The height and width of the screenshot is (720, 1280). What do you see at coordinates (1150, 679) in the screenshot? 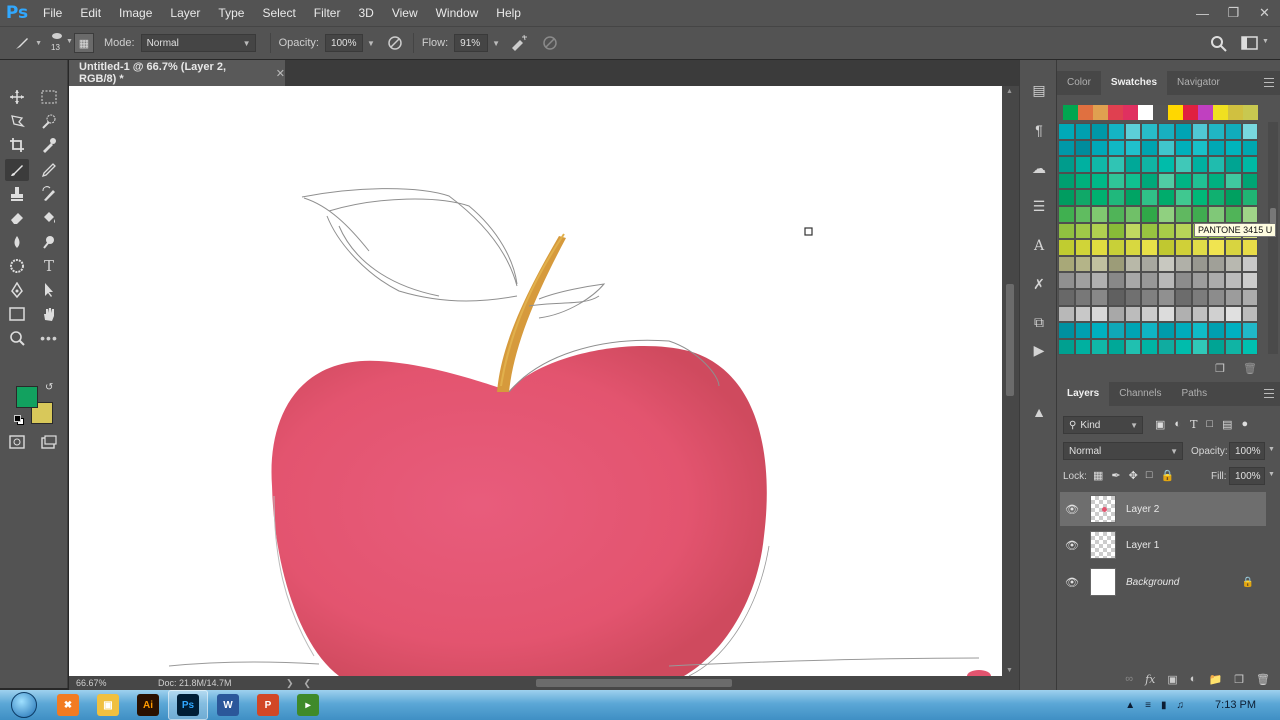
I see `layer-style-icon: fx` at bounding box center [1150, 679].